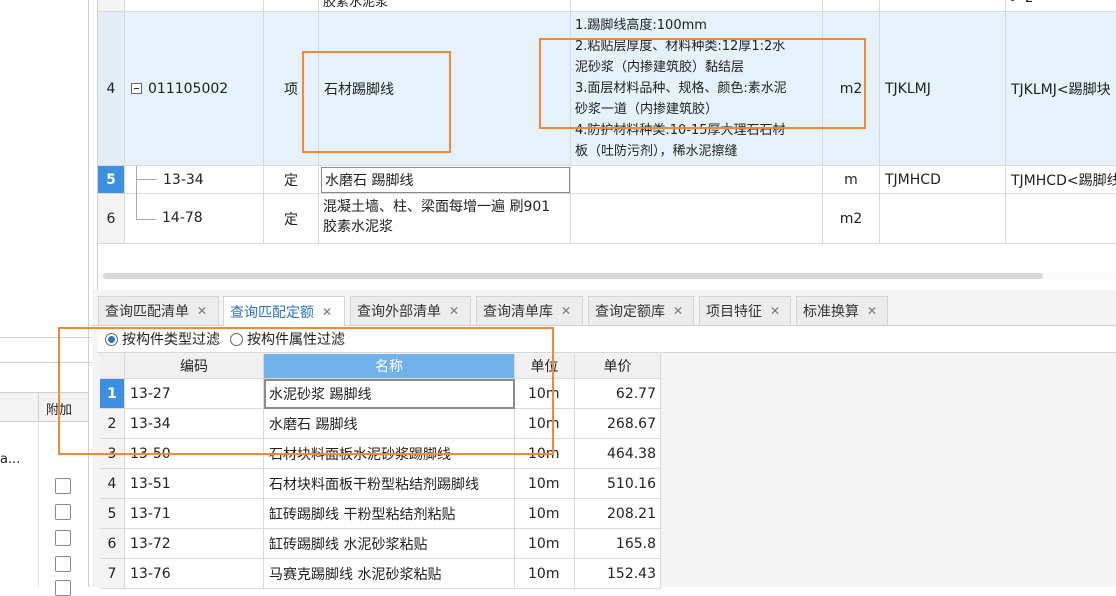 The width and height of the screenshot is (1116, 596). I want to click on row-name: 混凝土墙、柱、梁面每增一遍 刷901 胶素水泥浆, so click(445, 219).